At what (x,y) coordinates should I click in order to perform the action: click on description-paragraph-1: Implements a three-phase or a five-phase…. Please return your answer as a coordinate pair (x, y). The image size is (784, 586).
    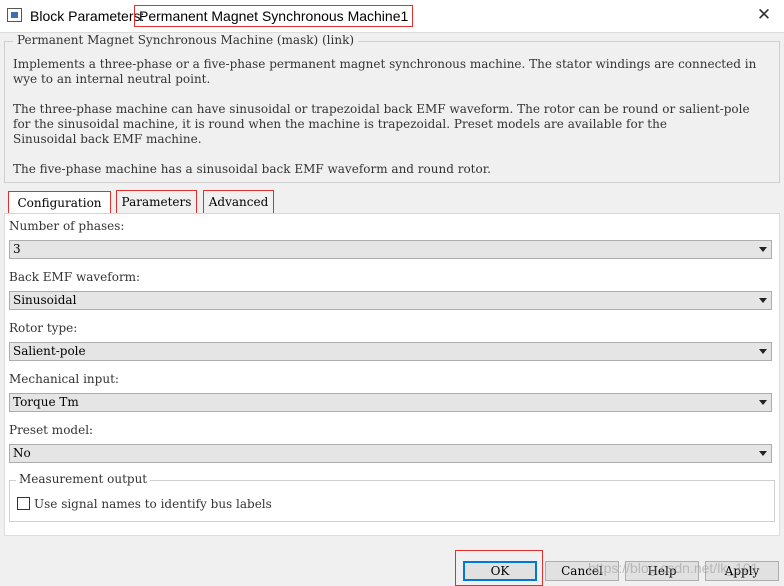
    Looking at the image, I should click on (391, 72).